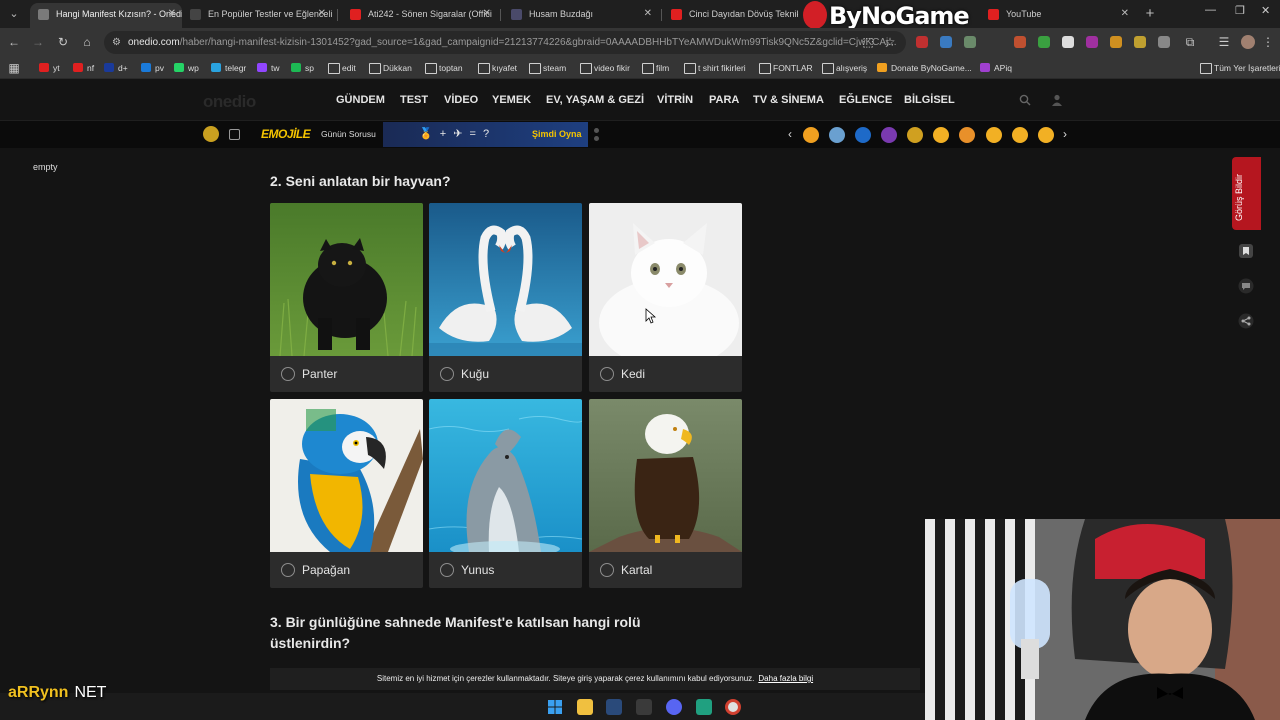 The height and width of the screenshot is (720, 1280). I want to click on bookmark-item: sp, so click(302, 68).